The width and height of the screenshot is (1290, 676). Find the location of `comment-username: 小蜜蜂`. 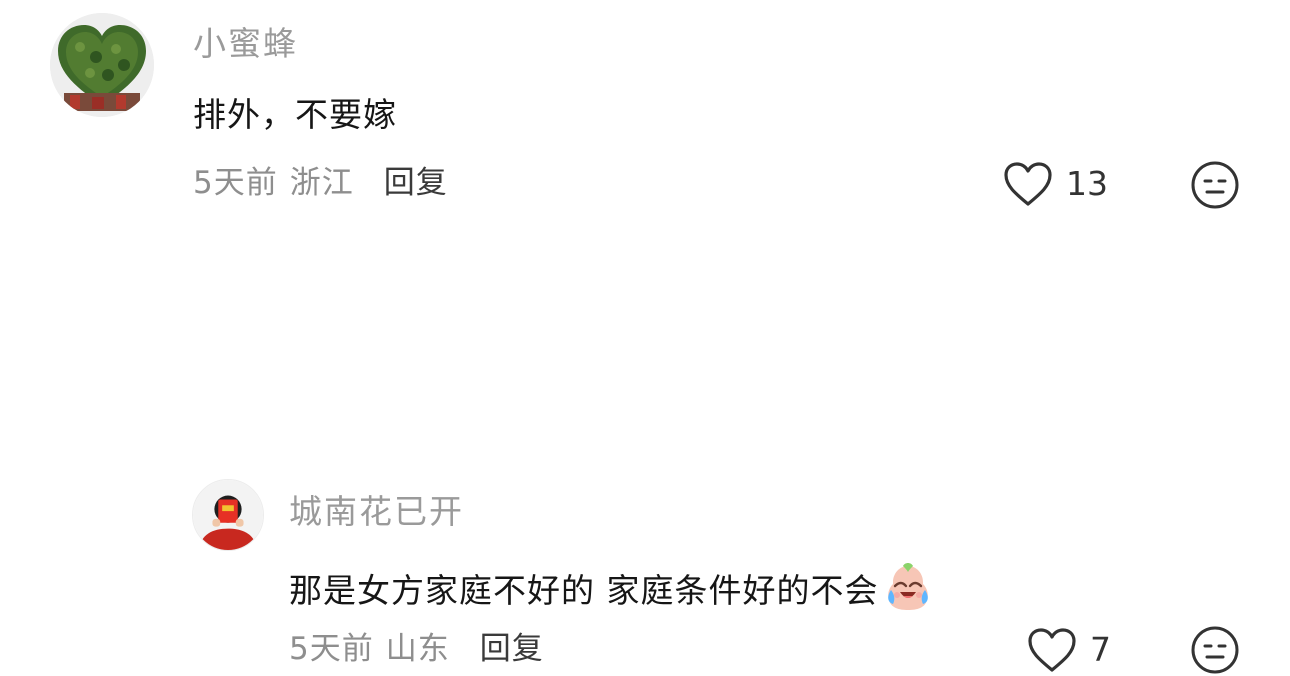

comment-username: 小蜜蜂 is located at coordinates (245, 44).